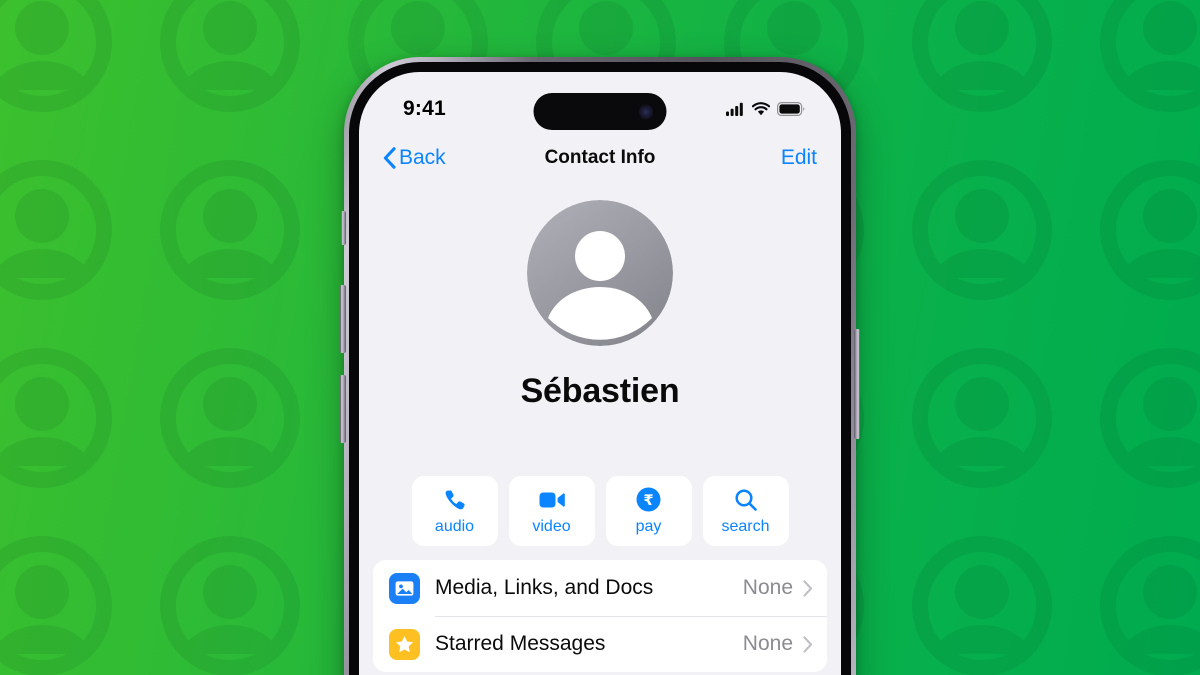 This screenshot has height=675, width=1200. Describe the element at coordinates (791, 109) in the screenshot. I see `battery-full-icon` at that location.